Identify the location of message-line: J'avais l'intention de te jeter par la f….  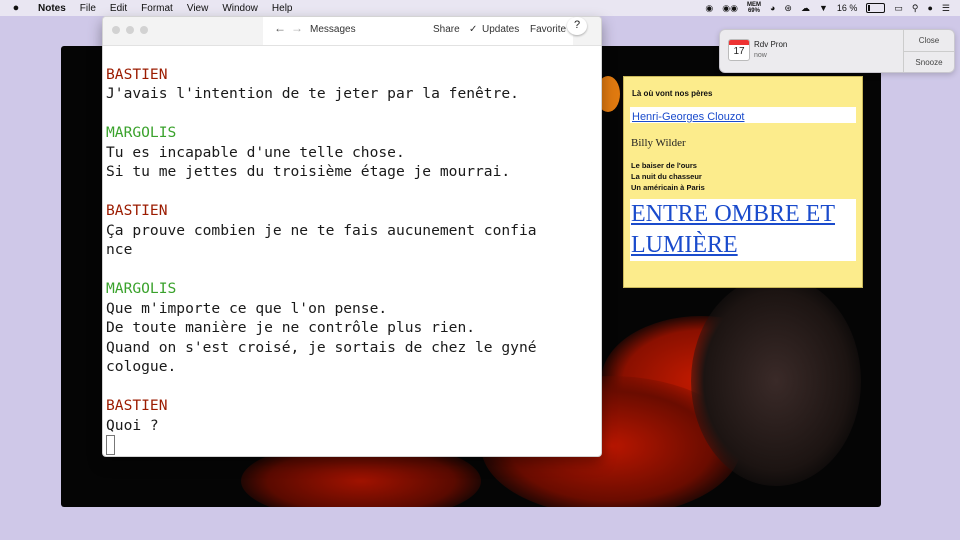
(312, 93).